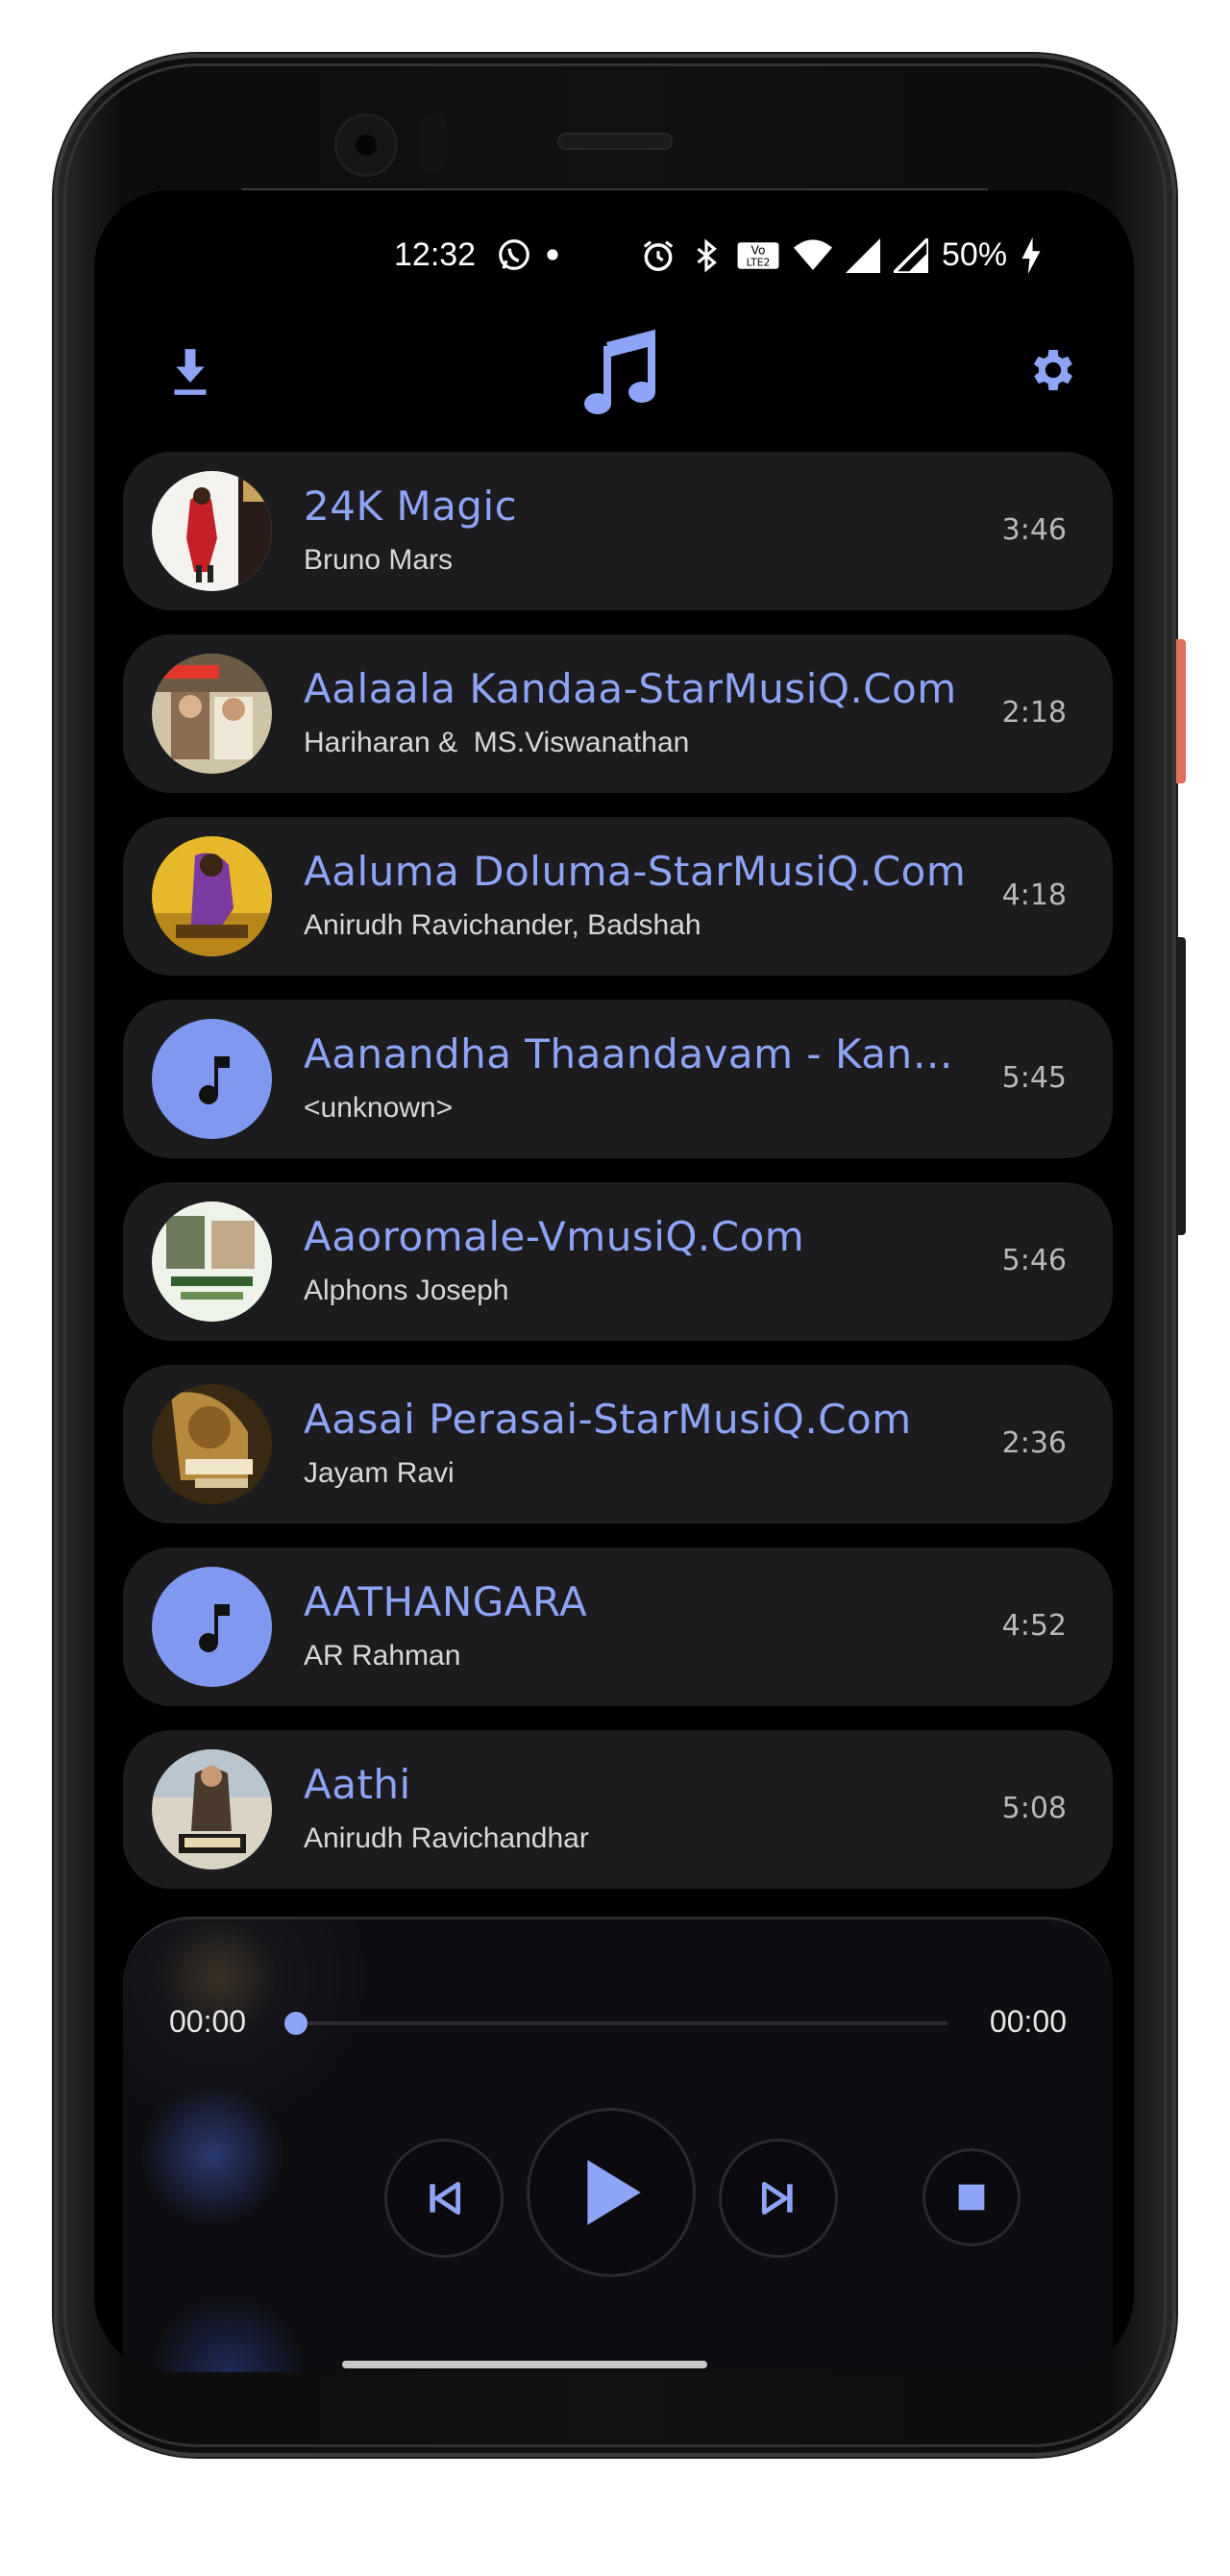  I want to click on bluetooth-icon, so click(707, 255).